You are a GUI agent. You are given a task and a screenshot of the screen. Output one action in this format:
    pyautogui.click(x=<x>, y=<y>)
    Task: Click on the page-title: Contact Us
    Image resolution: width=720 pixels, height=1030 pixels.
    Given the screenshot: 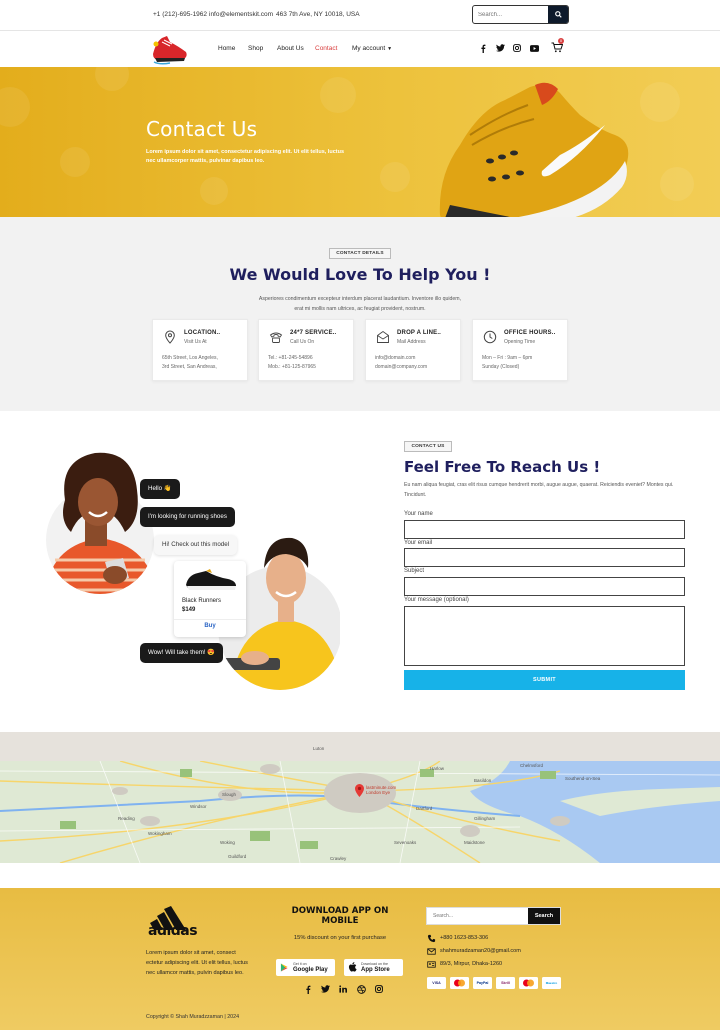 What is the action you would take?
    pyautogui.click(x=202, y=129)
    